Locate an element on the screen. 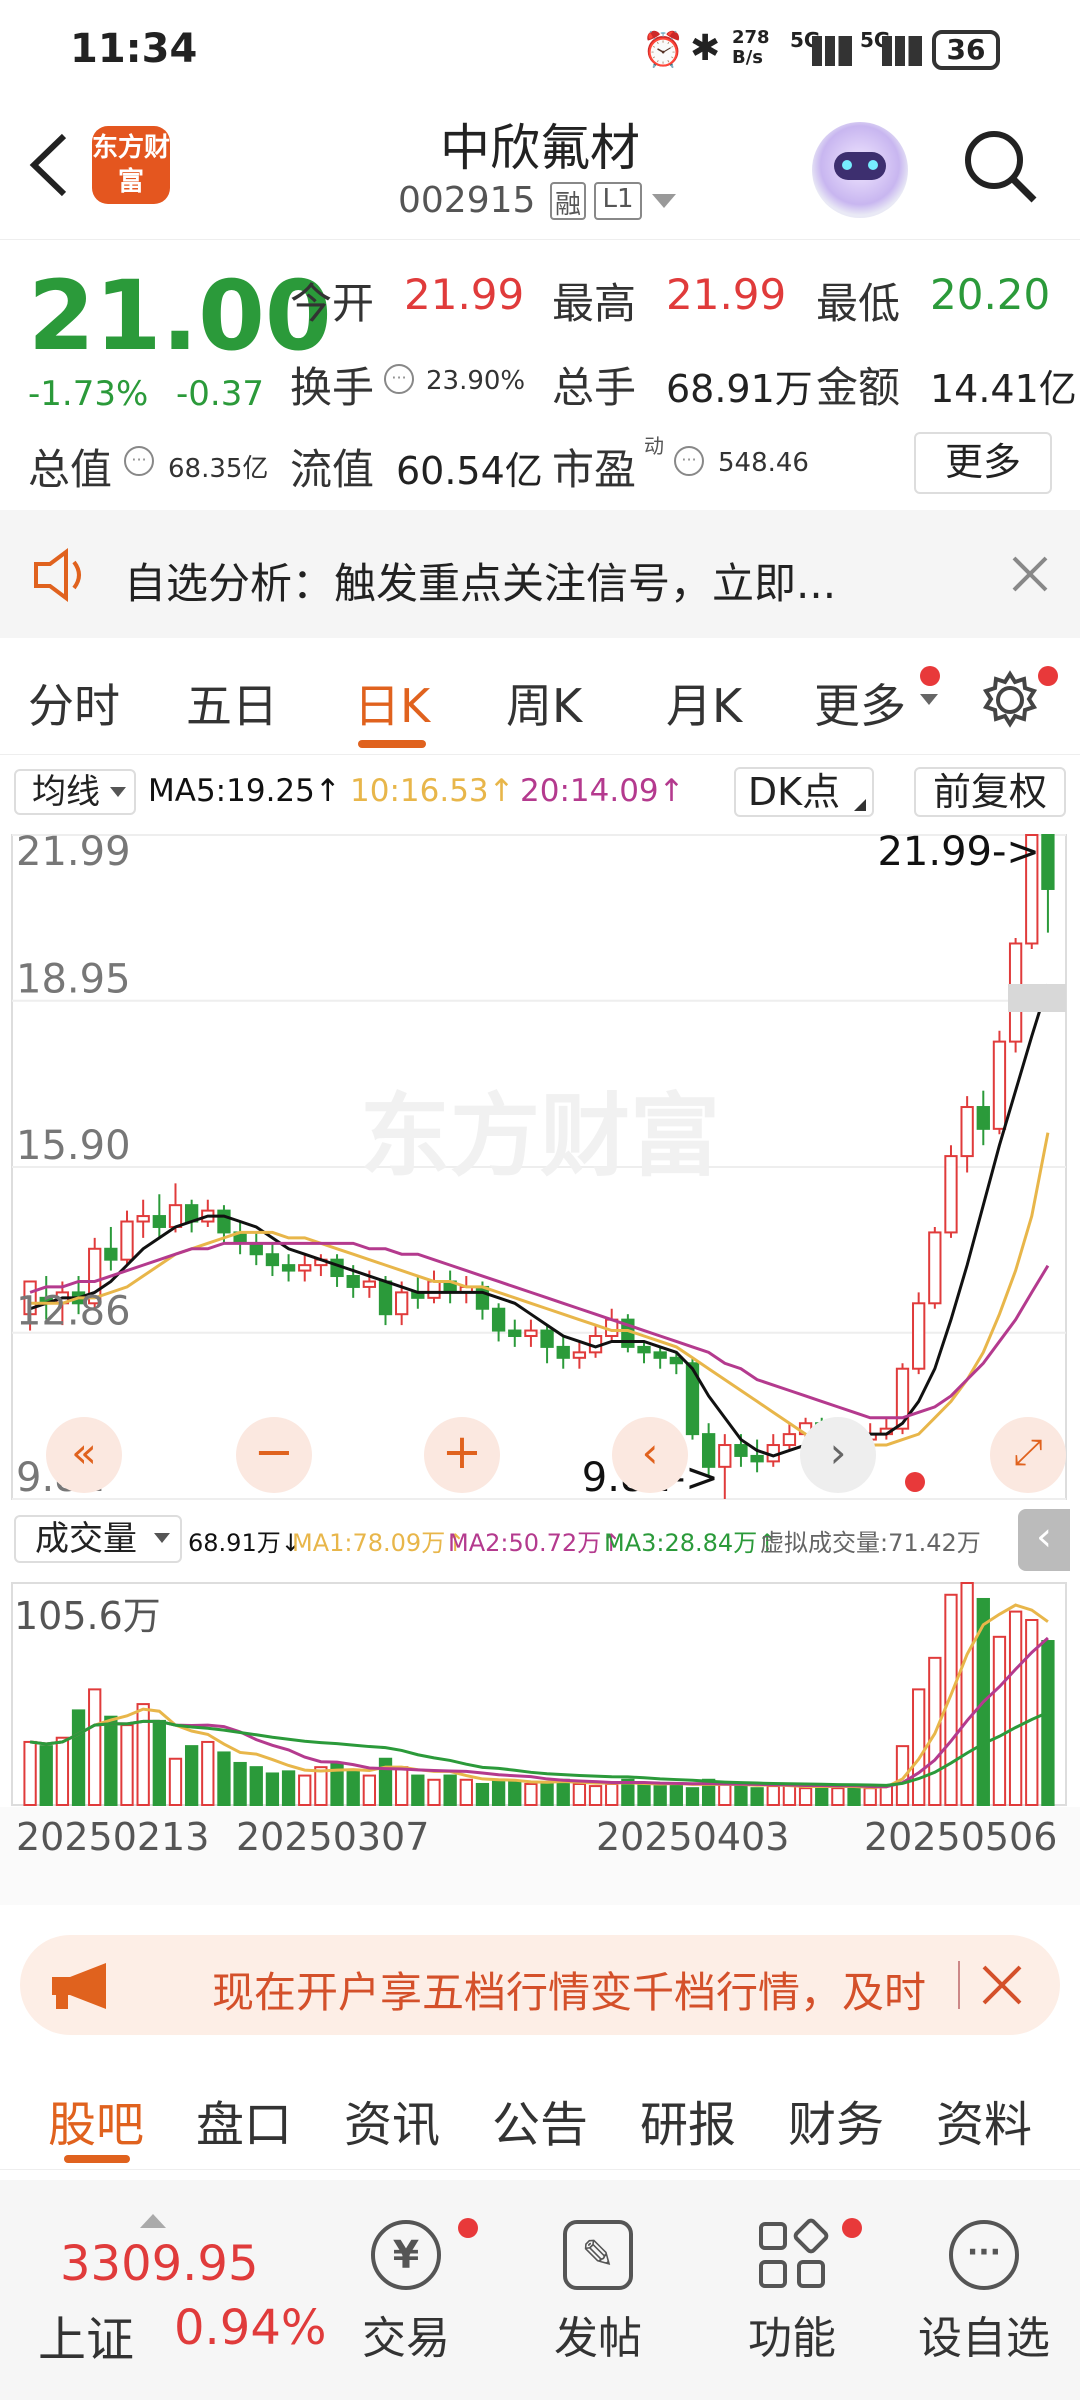 The width and height of the screenshot is (1080, 2400). stock-code: 002915 is located at coordinates (467, 200).